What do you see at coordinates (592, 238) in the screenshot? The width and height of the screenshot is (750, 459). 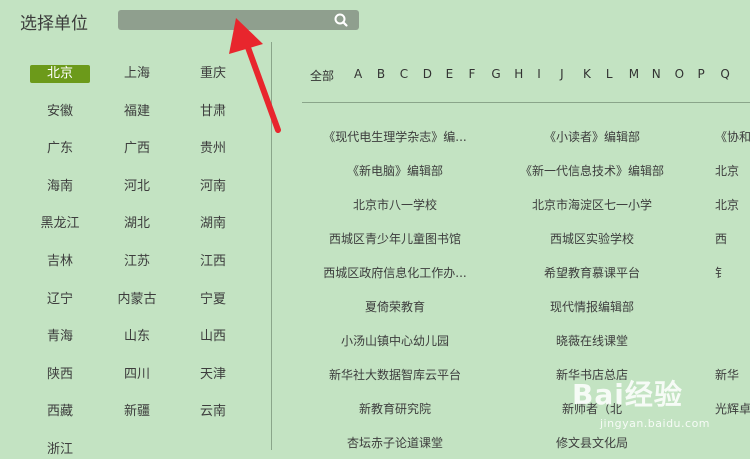 I see `unit-item: 西城区实验学校` at bounding box center [592, 238].